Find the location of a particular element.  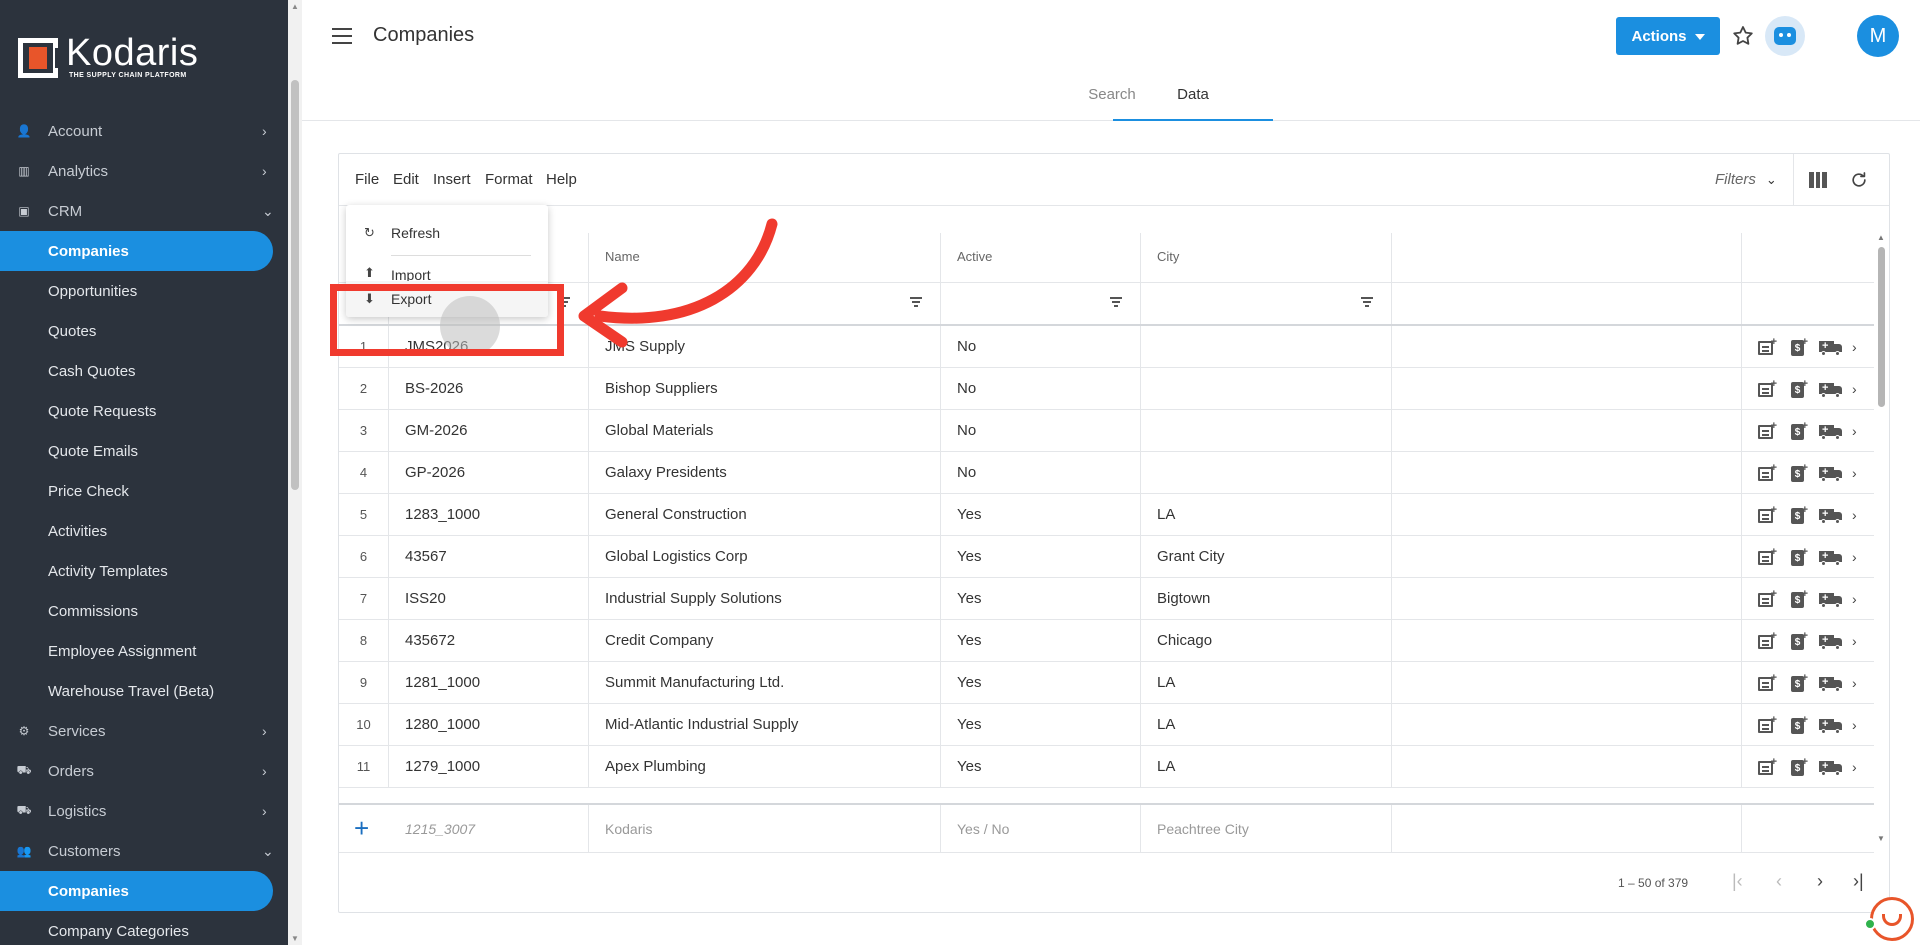

filters-dropdown: Filters ⌄ is located at coordinates (1746, 179).